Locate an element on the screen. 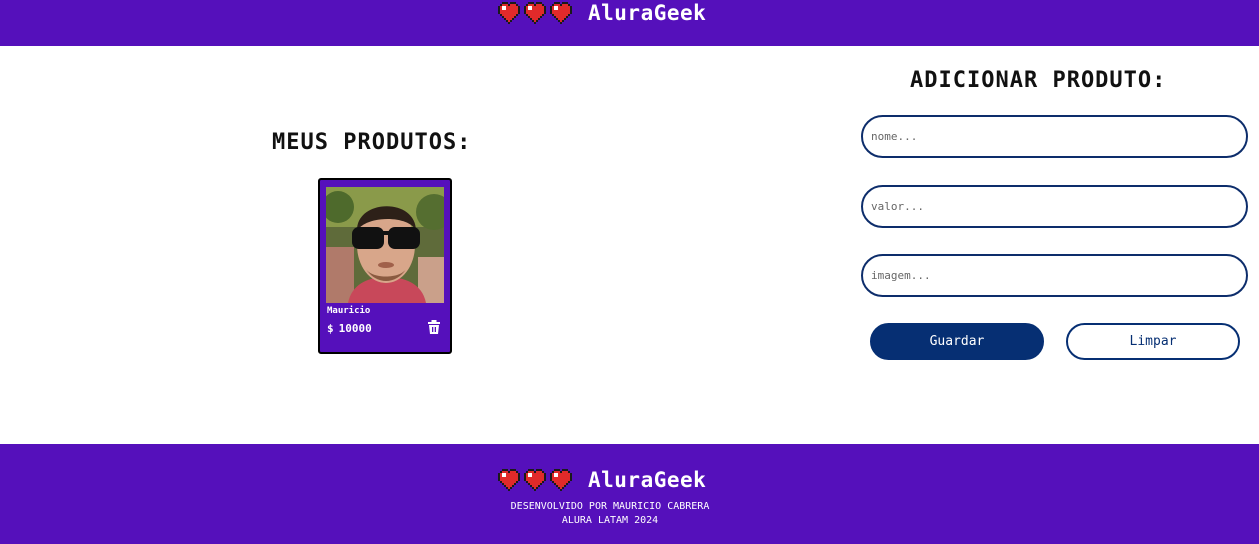 The height and width of the screenshot is (544, 1259). product-card: Mauricio $10000 is located at coordinates (385, 266).